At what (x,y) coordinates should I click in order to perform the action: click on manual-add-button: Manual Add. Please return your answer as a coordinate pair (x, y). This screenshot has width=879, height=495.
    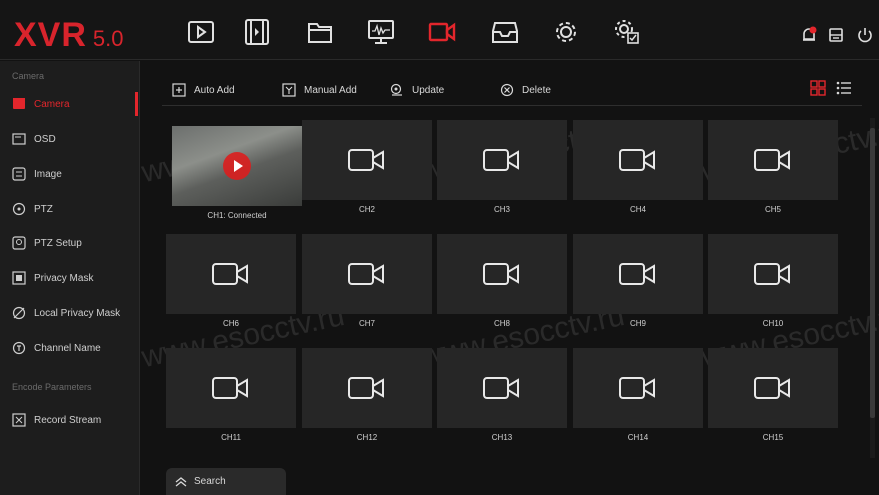
    Looking at the image, I should click on (319, 90).